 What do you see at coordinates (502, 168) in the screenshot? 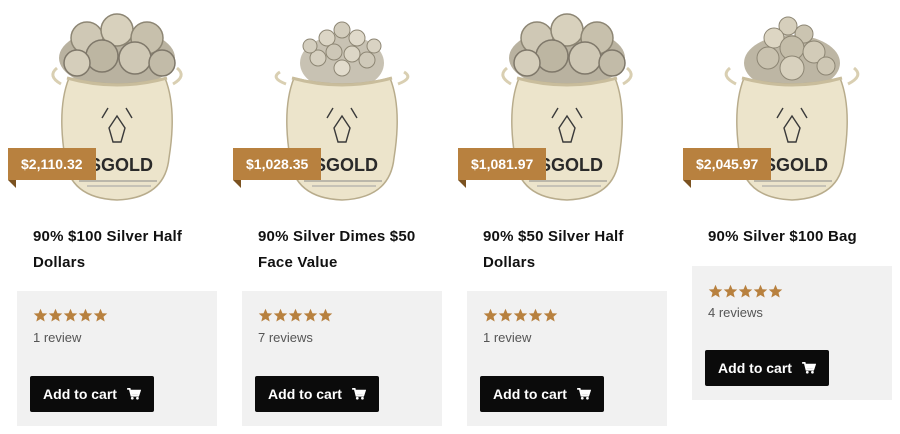
I see `price-tag: $1,081.97` at bounding box center [502, 168].